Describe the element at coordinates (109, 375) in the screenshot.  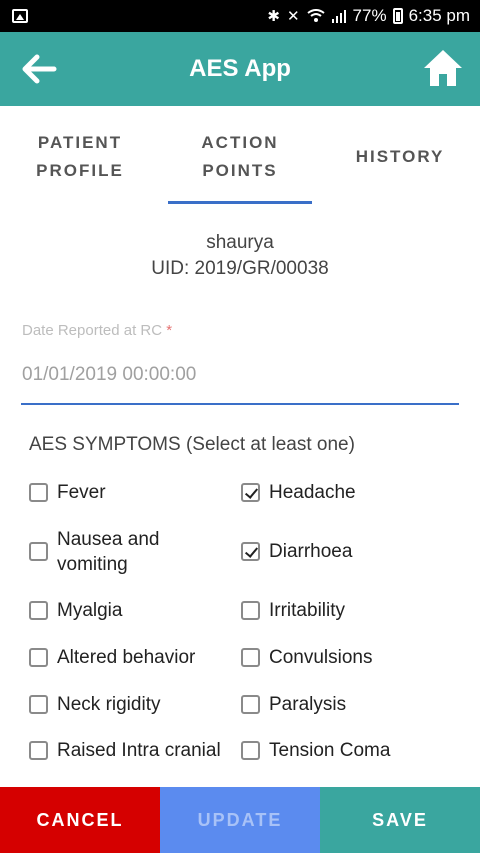
I see `date-reported-field: 01/01/2019 00:00:00` at that location.